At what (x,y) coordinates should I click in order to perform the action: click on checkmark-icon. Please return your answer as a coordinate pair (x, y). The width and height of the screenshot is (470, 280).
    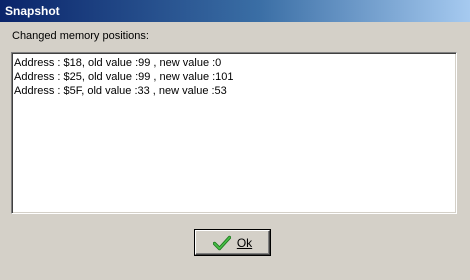
    Looking at the image, I should click on (222, 243).